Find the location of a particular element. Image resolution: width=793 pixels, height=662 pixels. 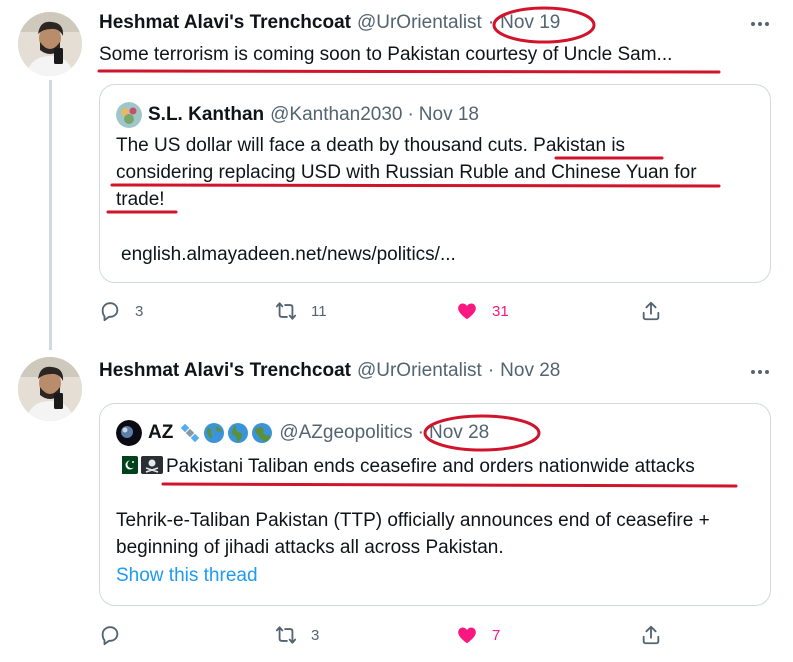

tweet-date: Nov 19 is located at coordinates (530, 23).